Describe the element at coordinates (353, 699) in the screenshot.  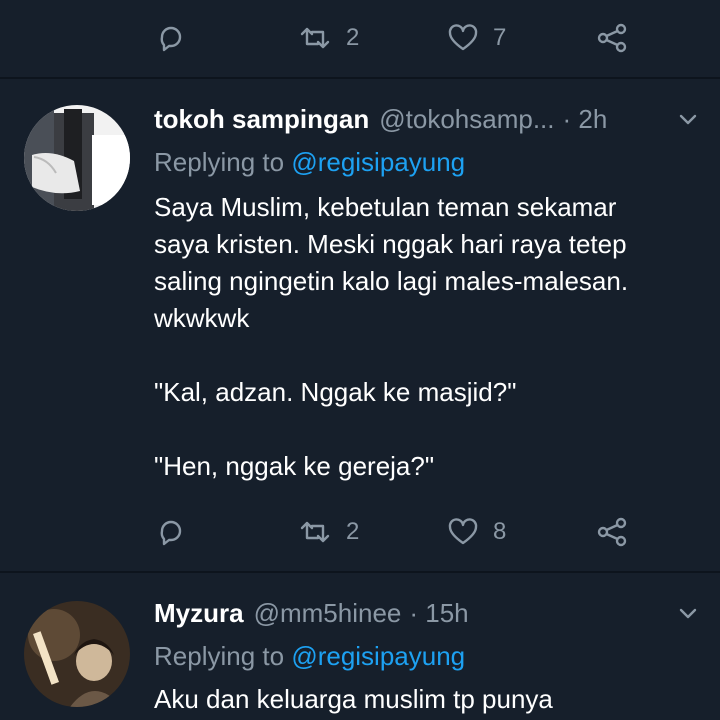
I see `tweet-line: Aku dan keluarga muslim tp punya` at that location.